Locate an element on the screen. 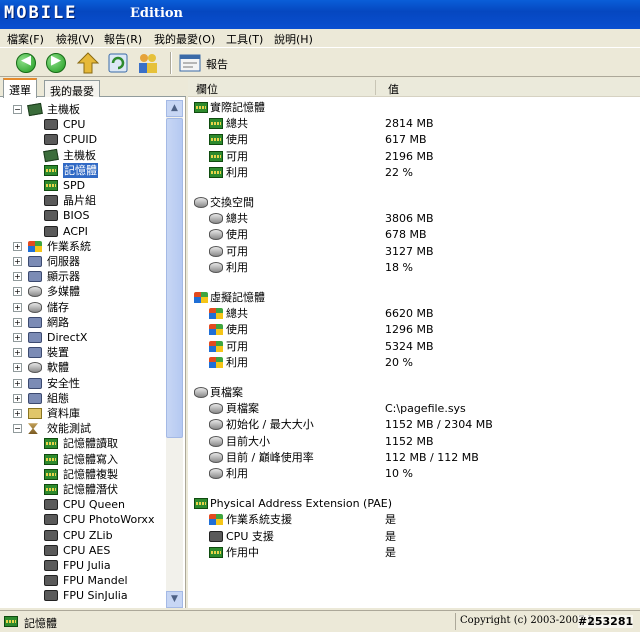  tree-item: + 作業系統 is located at coordinates (83, 246).